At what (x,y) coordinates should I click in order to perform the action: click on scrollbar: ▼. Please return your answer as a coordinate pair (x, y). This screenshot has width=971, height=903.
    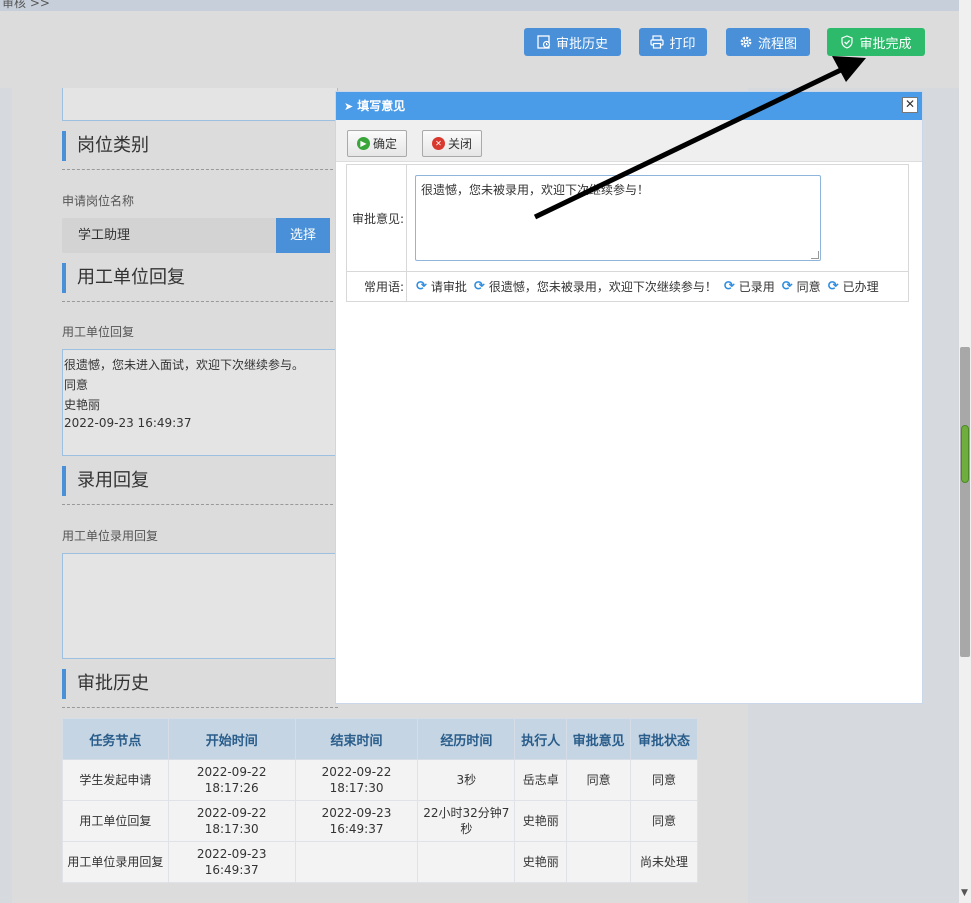
    Looking at the image, I should click on (965, 451).